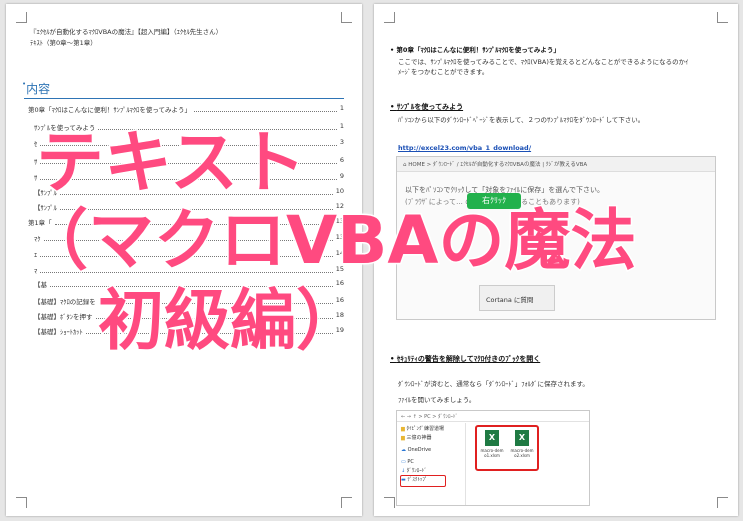  I want to click on explorer-address-bar: ← → ↑ > PC > ﾀﾞｳﾝﾛｰﾄﾞ, so click(493, 416).